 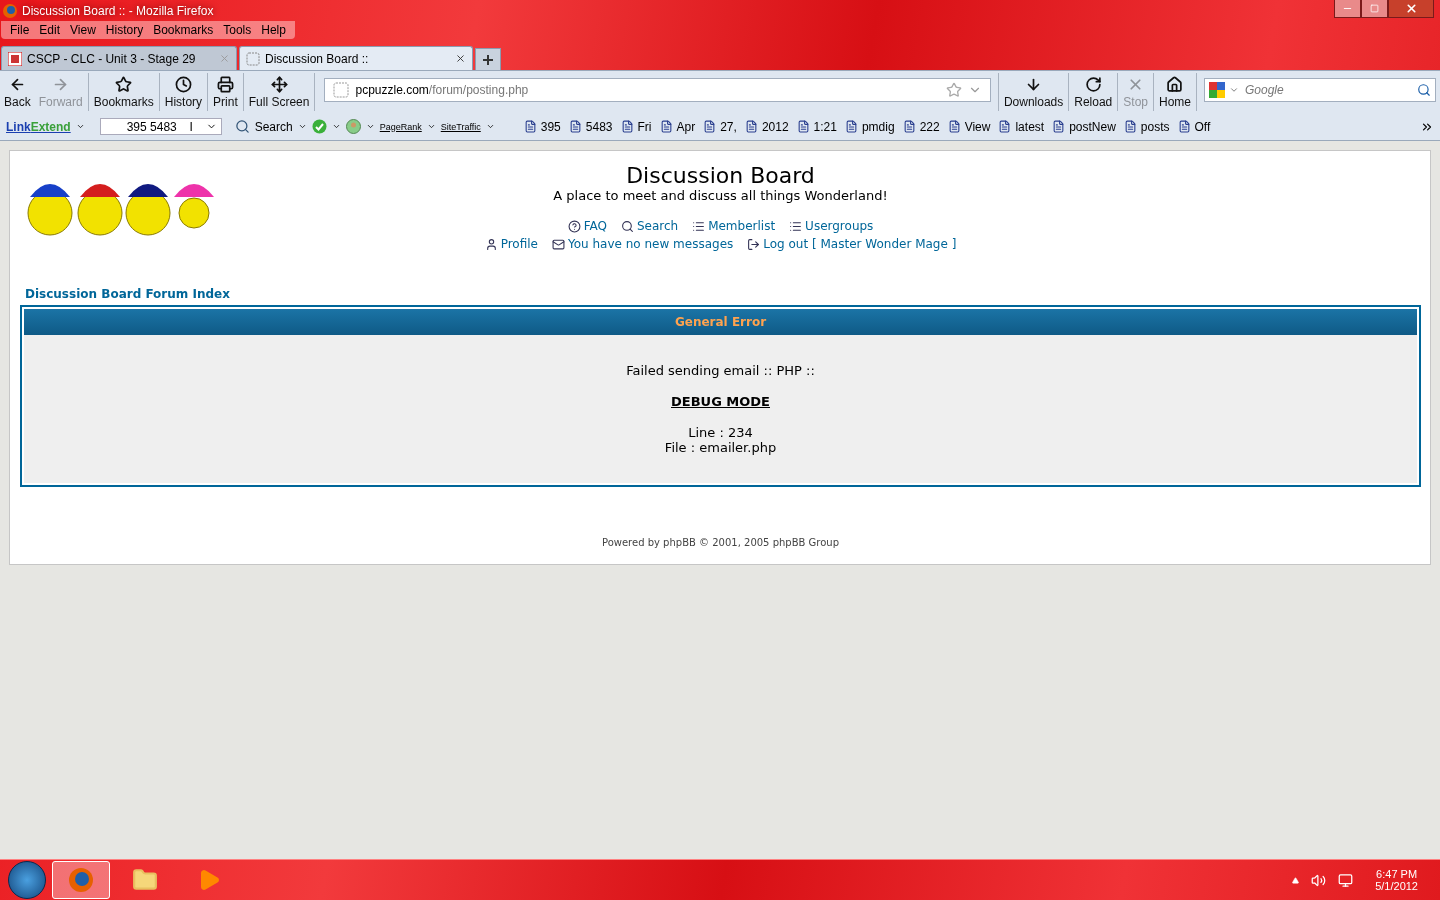 I want to click on browser-tab: Discussion Board ::, so click(x=356, y=58).